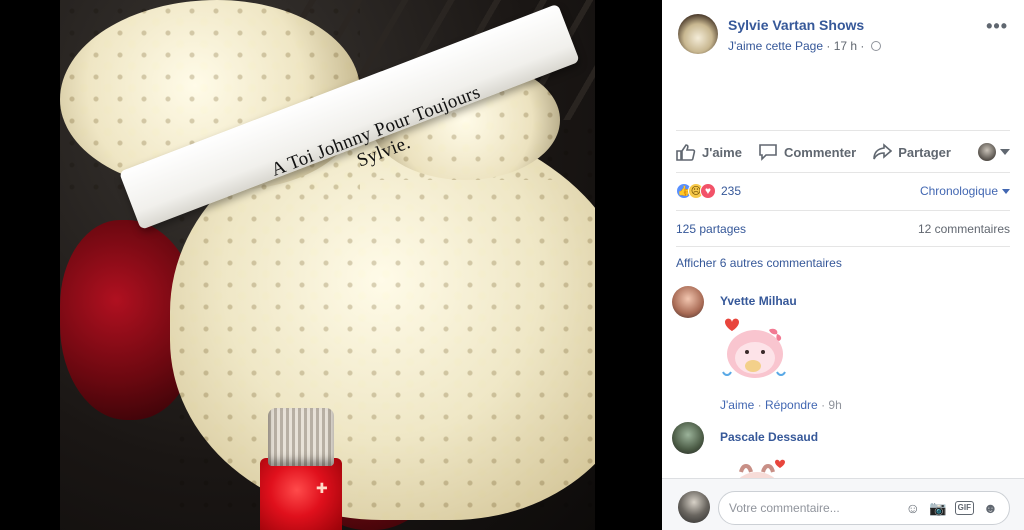 This screenshot has height=530, width=1024. What do you see at coordinates (737, 405) in the screenshot?
I see `comment-like-link: J'aime` at bounding box center [737, 405].